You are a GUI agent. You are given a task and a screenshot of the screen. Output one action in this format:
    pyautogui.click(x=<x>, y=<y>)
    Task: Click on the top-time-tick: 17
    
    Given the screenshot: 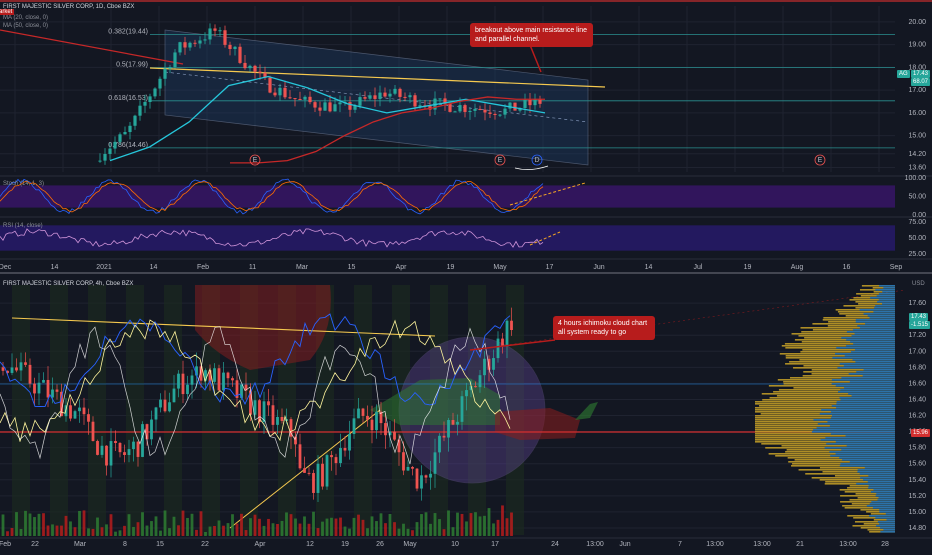 What is the action you would take?
    pyautogui.click(x=550, y=267)
    